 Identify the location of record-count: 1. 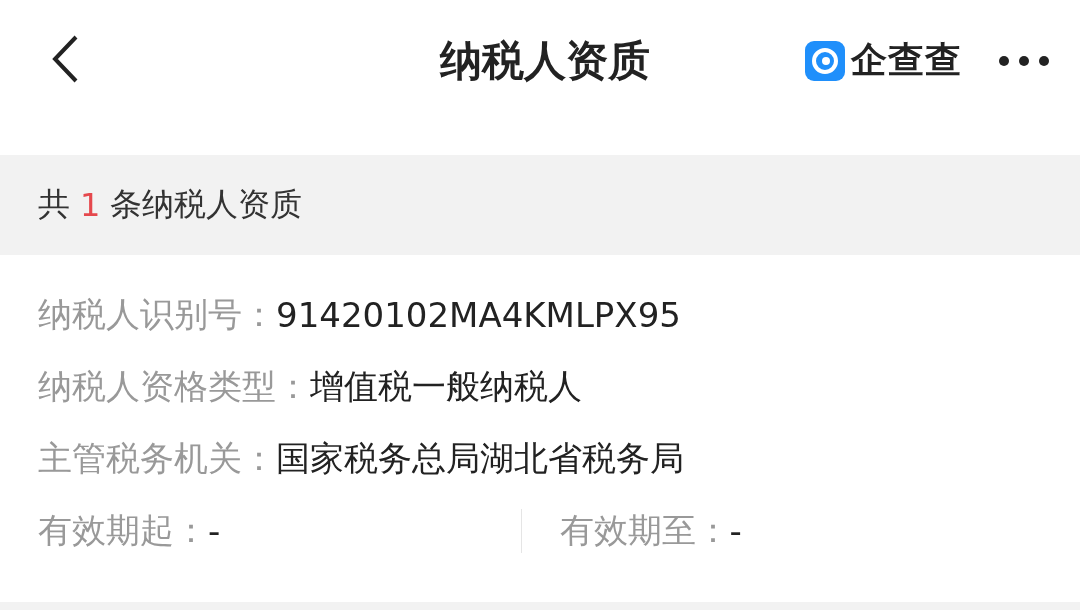
(90, 205).